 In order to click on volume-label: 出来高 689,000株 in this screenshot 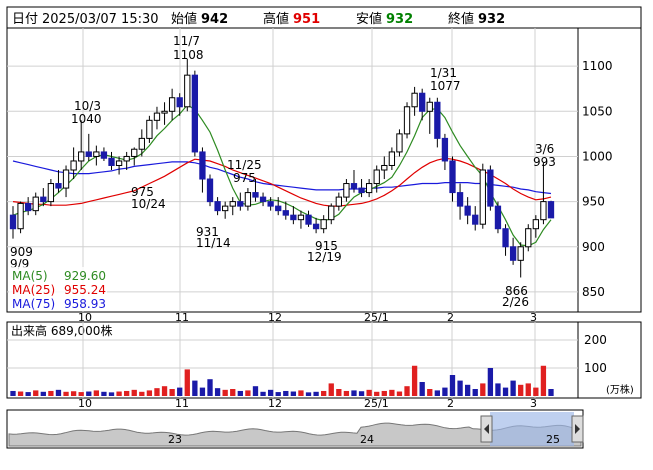, I will do `click(61, 330)`.